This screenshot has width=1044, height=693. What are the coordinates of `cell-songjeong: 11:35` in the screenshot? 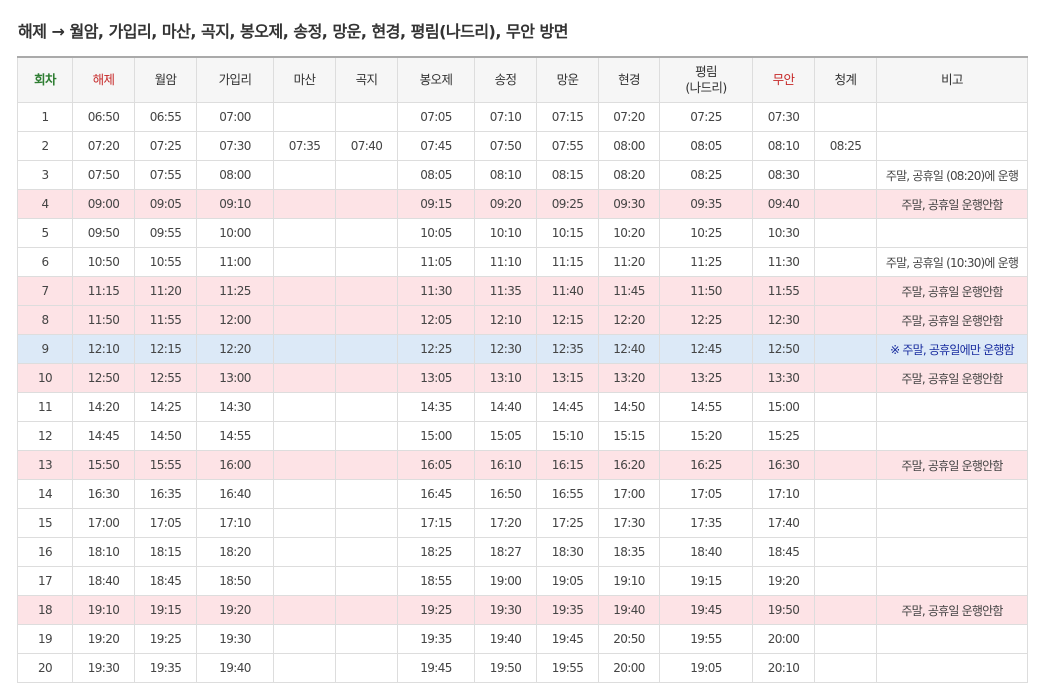 It's located at (505, 291).